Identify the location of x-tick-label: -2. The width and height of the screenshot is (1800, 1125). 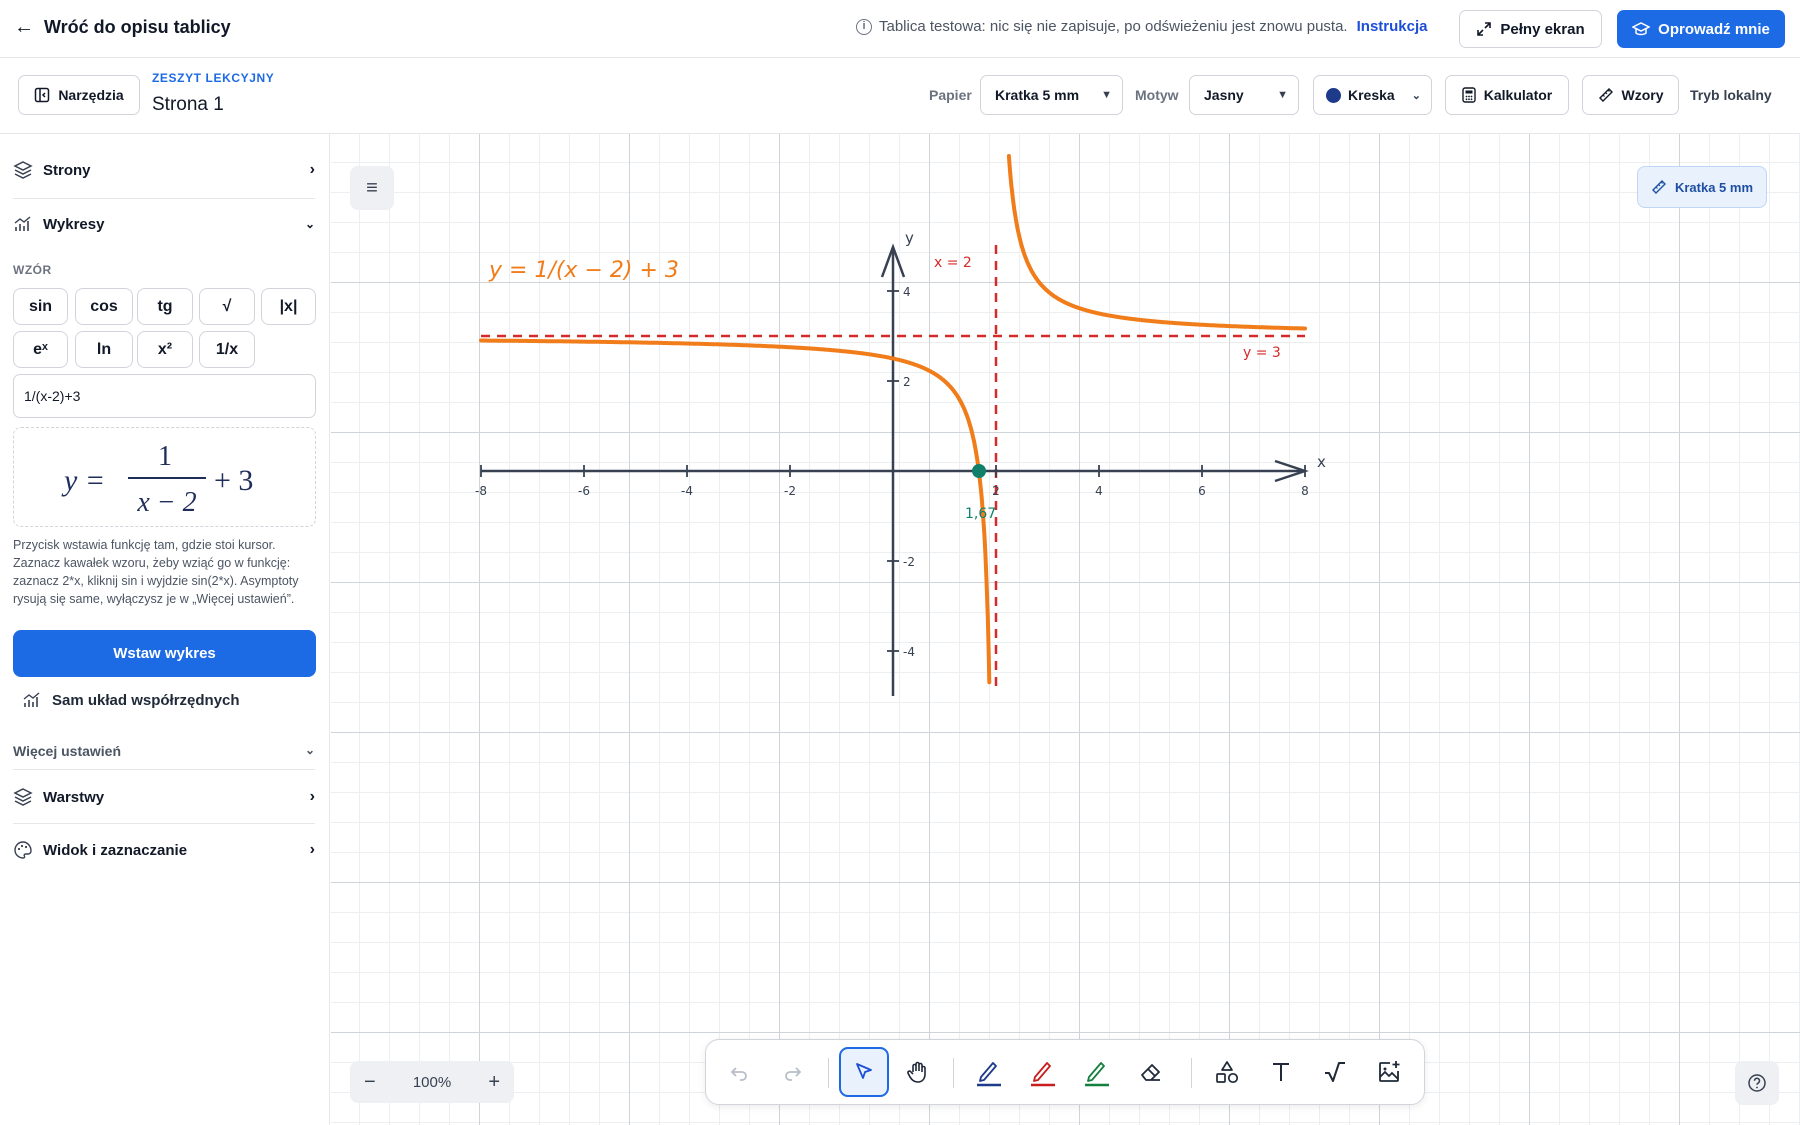
(790, 491).